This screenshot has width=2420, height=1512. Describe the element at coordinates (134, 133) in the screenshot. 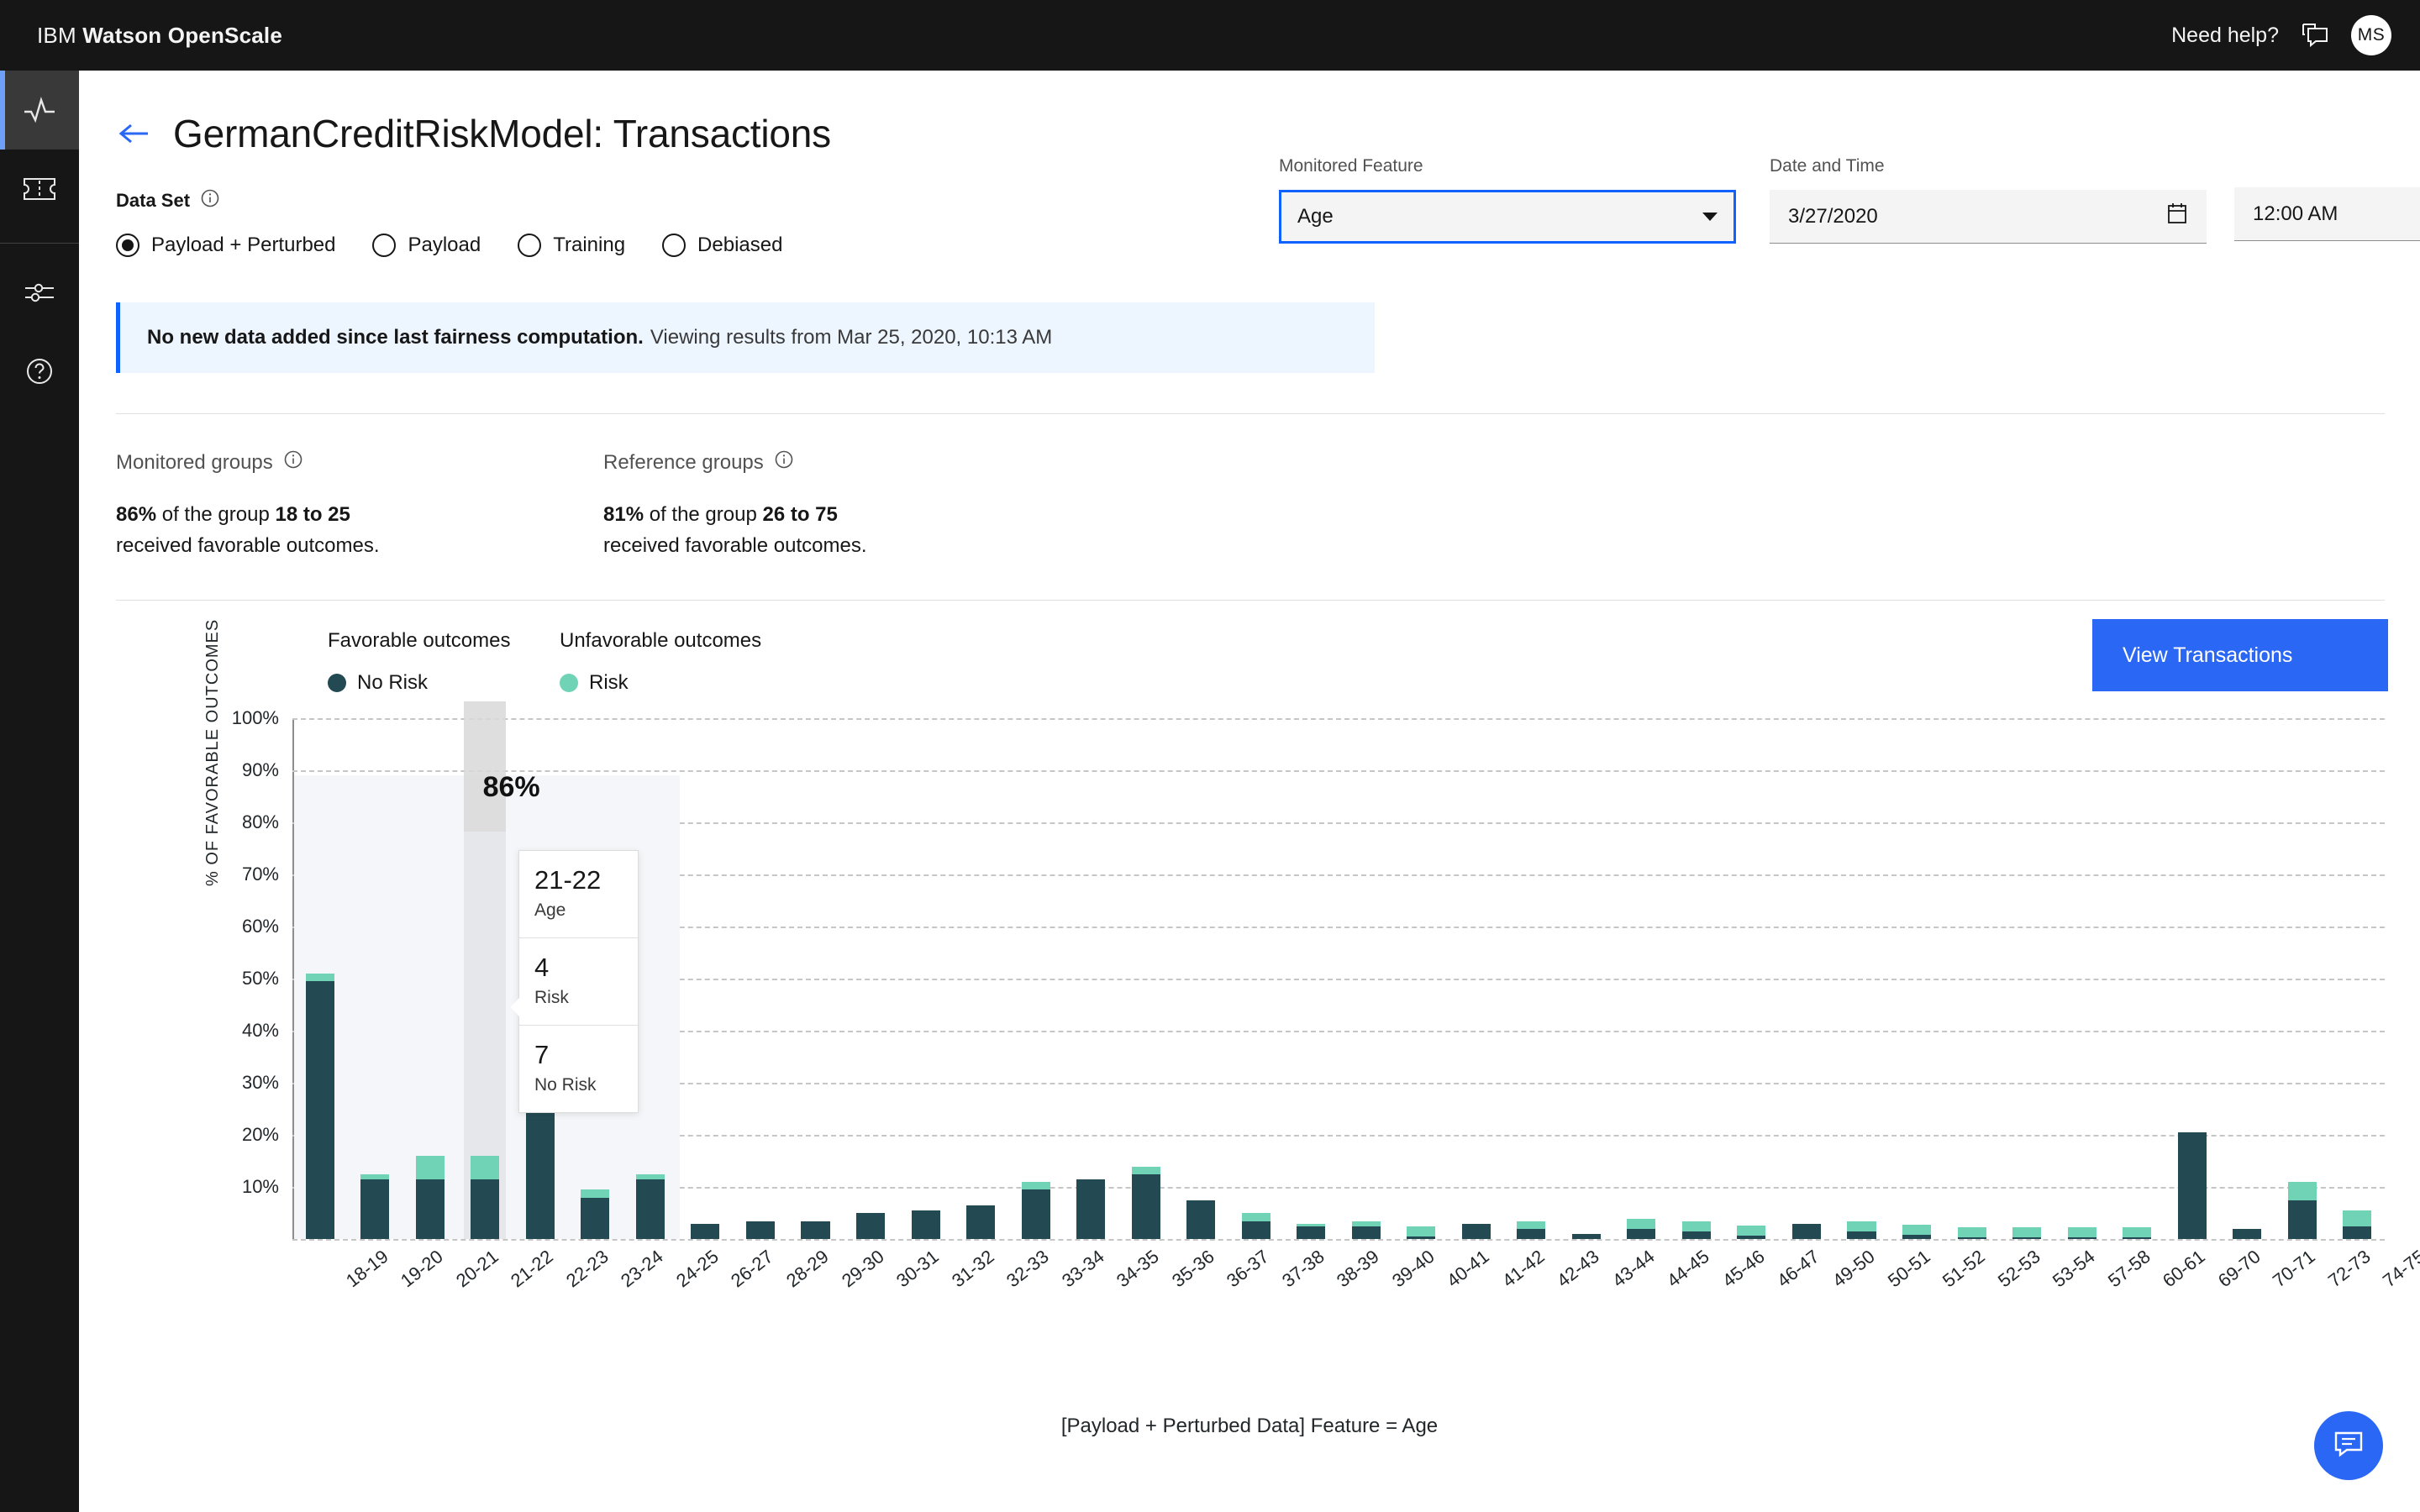

I see `back-arrow-icon` at that location.